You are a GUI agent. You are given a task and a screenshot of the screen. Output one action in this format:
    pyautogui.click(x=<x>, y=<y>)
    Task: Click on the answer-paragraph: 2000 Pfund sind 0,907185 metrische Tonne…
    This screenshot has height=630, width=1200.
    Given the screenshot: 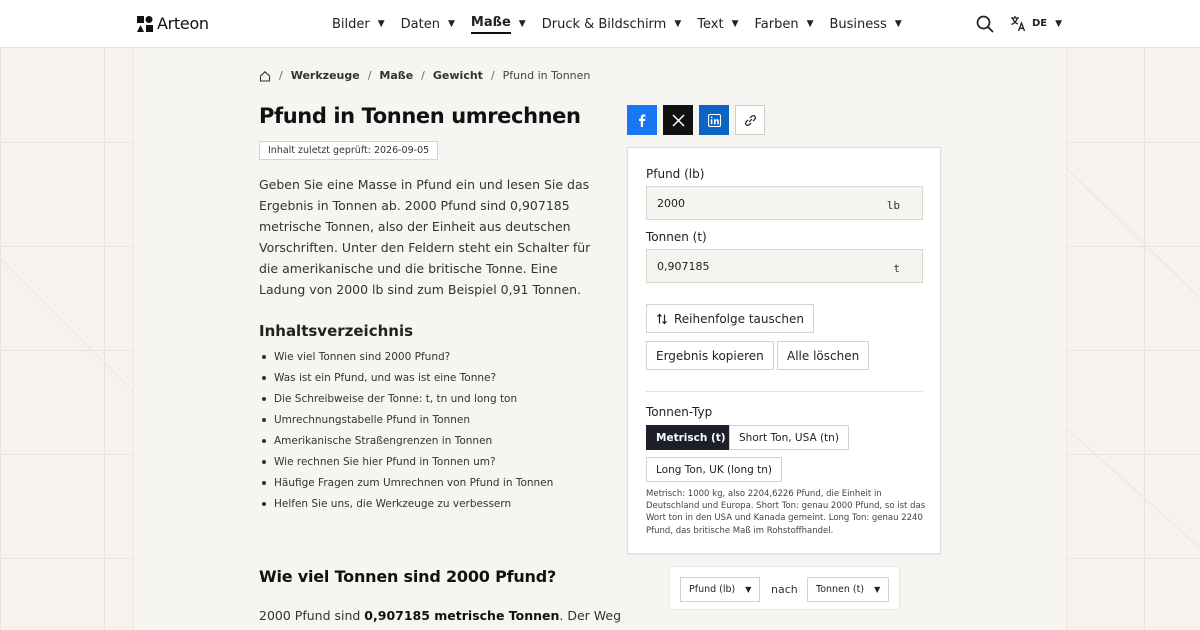 What is the action you would take?
    pyautogui.click(x=440, y=615)
    